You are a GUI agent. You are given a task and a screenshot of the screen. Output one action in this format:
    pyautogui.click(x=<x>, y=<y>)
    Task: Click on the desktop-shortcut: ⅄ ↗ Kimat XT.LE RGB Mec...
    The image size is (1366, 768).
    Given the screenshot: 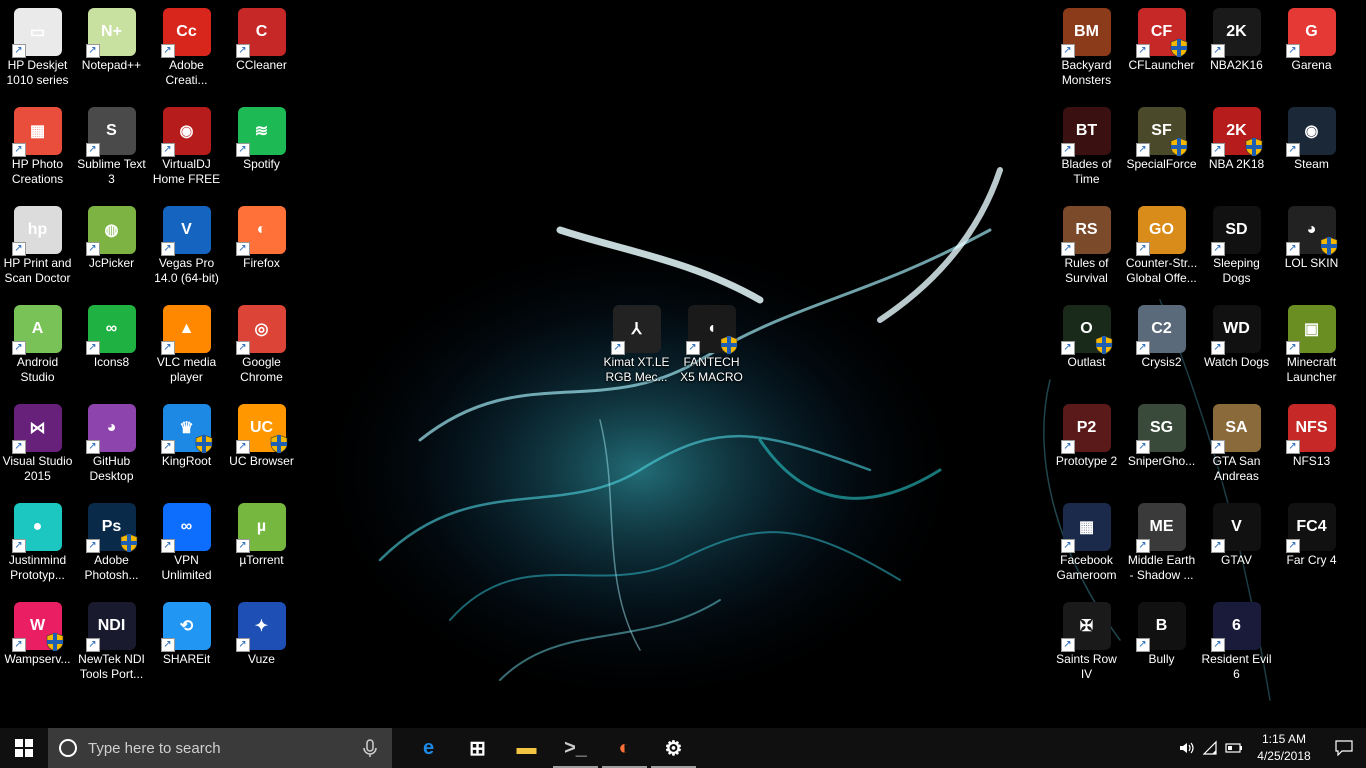 What is the action you would take?
    pyautogui.click(x=636, y=349)
    